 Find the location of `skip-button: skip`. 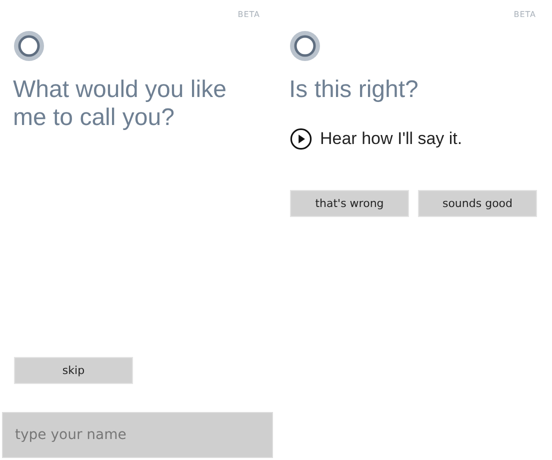

skip-button: skip is located at coordinates (73, 370).